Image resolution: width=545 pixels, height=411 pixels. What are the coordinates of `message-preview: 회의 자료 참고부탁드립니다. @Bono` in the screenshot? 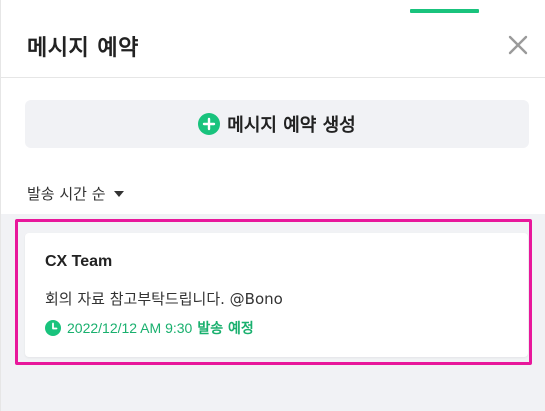 It's located at (164, 299).